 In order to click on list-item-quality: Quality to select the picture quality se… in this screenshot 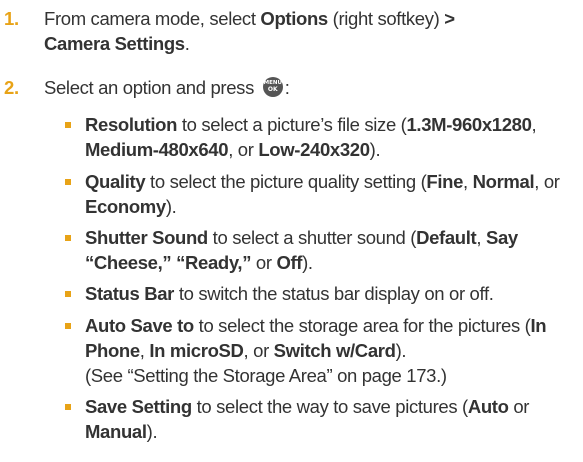, I will do `click(320, 194)`.